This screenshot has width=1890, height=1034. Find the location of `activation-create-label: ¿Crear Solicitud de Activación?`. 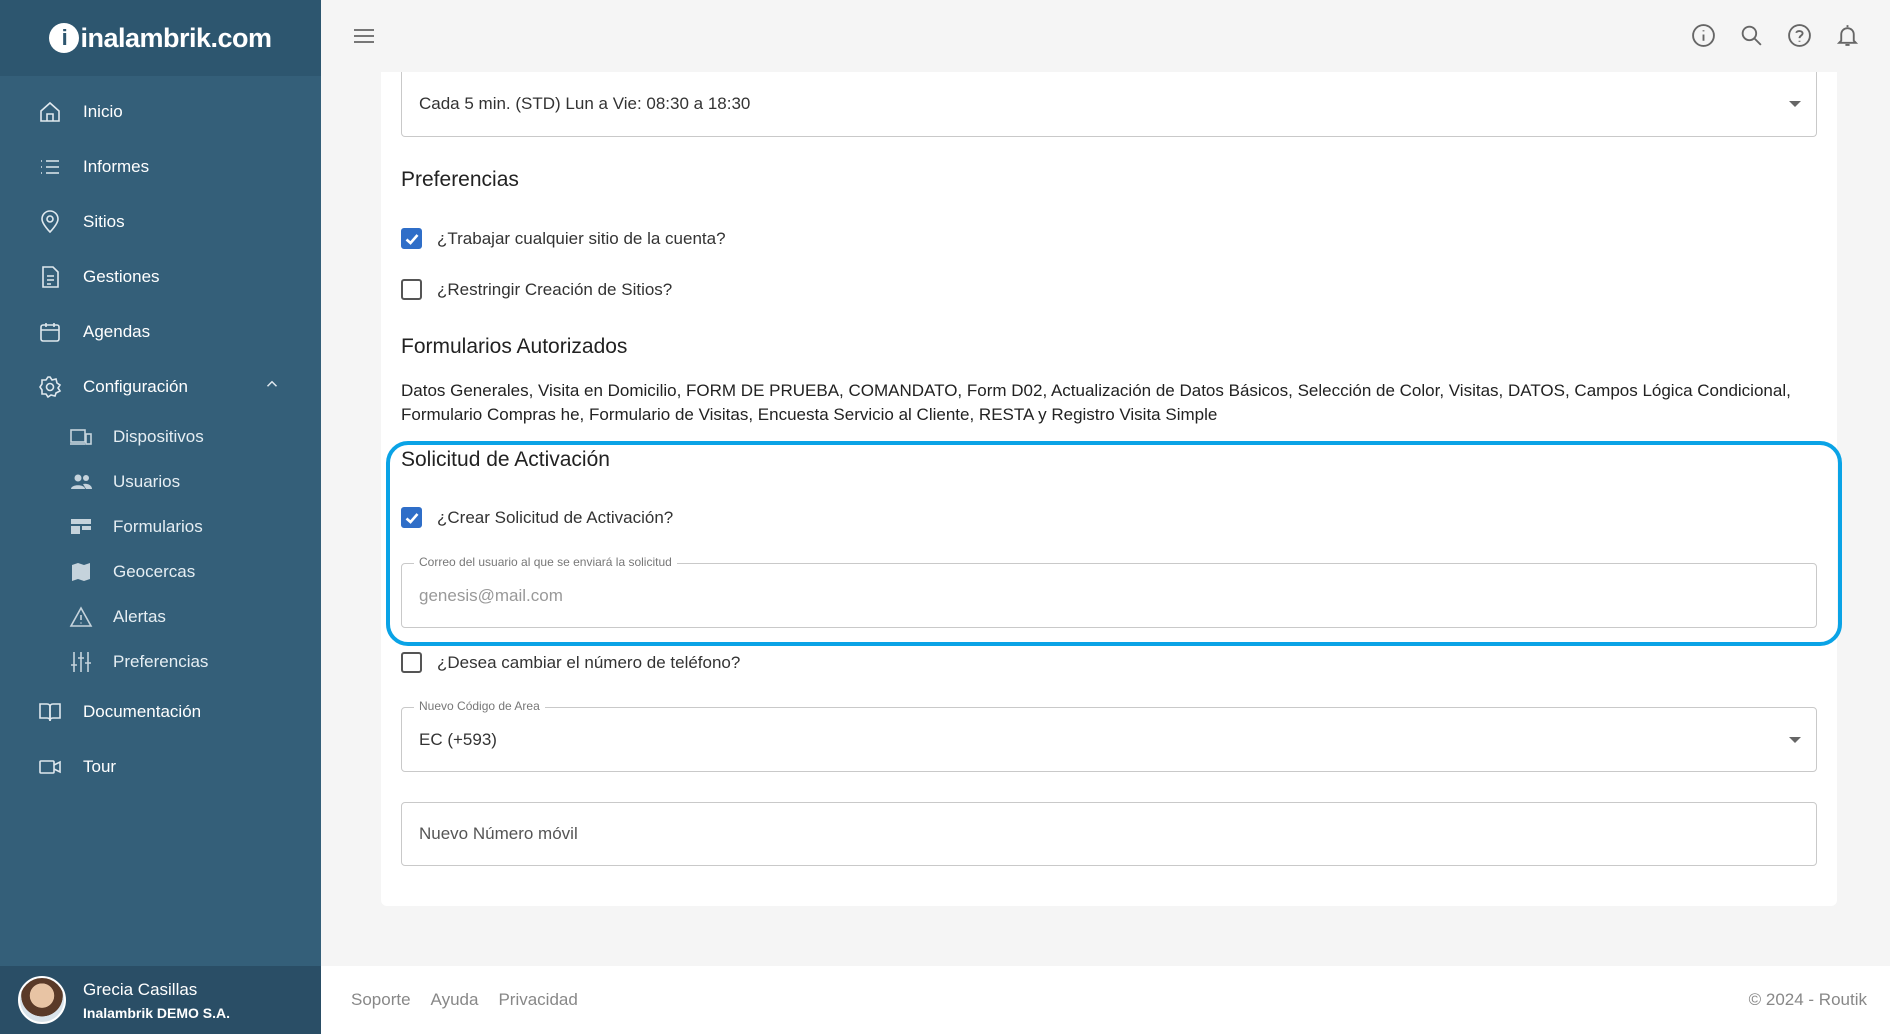

activation-create-label: ¿Crear Solicitud de Activación? is located at coordinates (555, 517).